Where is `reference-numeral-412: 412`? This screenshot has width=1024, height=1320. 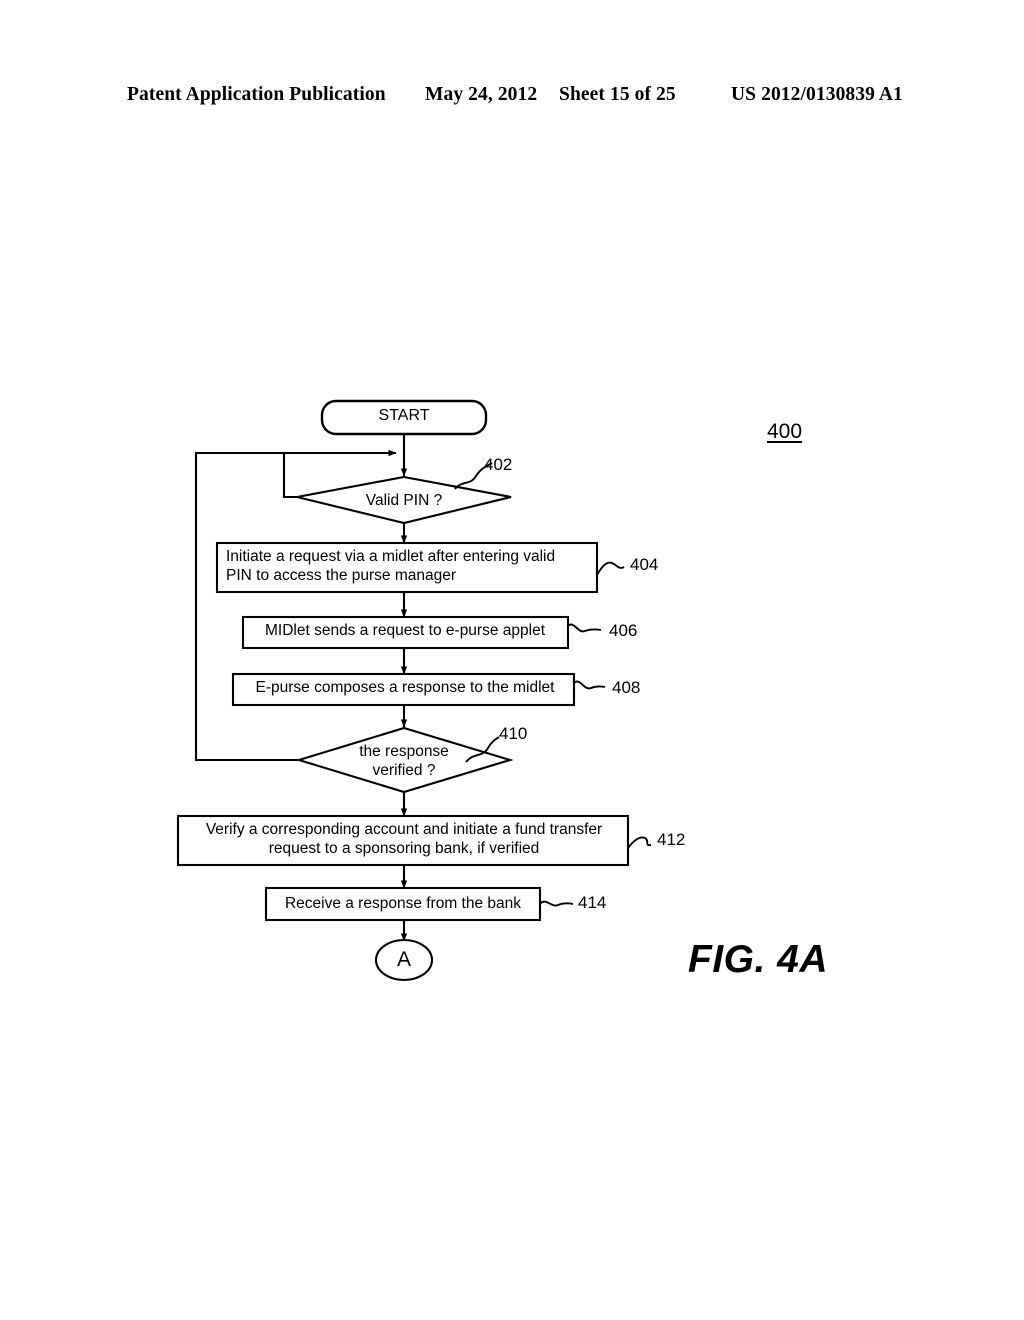 reference-numeral-412: 412 is located at coordinates (671, 839).